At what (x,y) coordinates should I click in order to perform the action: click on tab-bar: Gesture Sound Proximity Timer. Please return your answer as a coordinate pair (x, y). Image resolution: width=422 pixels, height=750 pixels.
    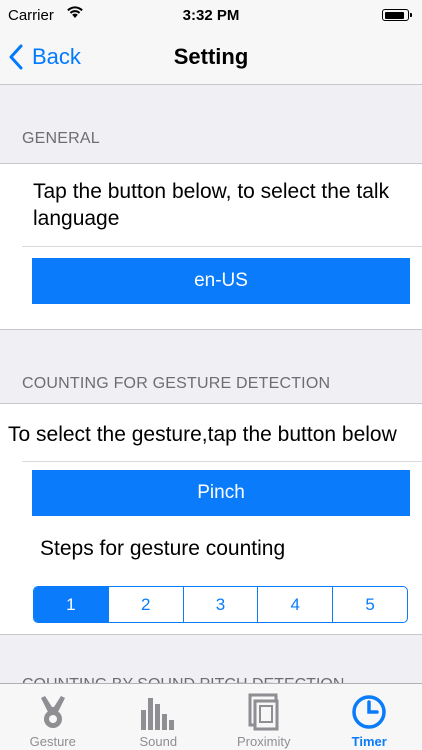
    Looking at the image, I should click on (211, 716).